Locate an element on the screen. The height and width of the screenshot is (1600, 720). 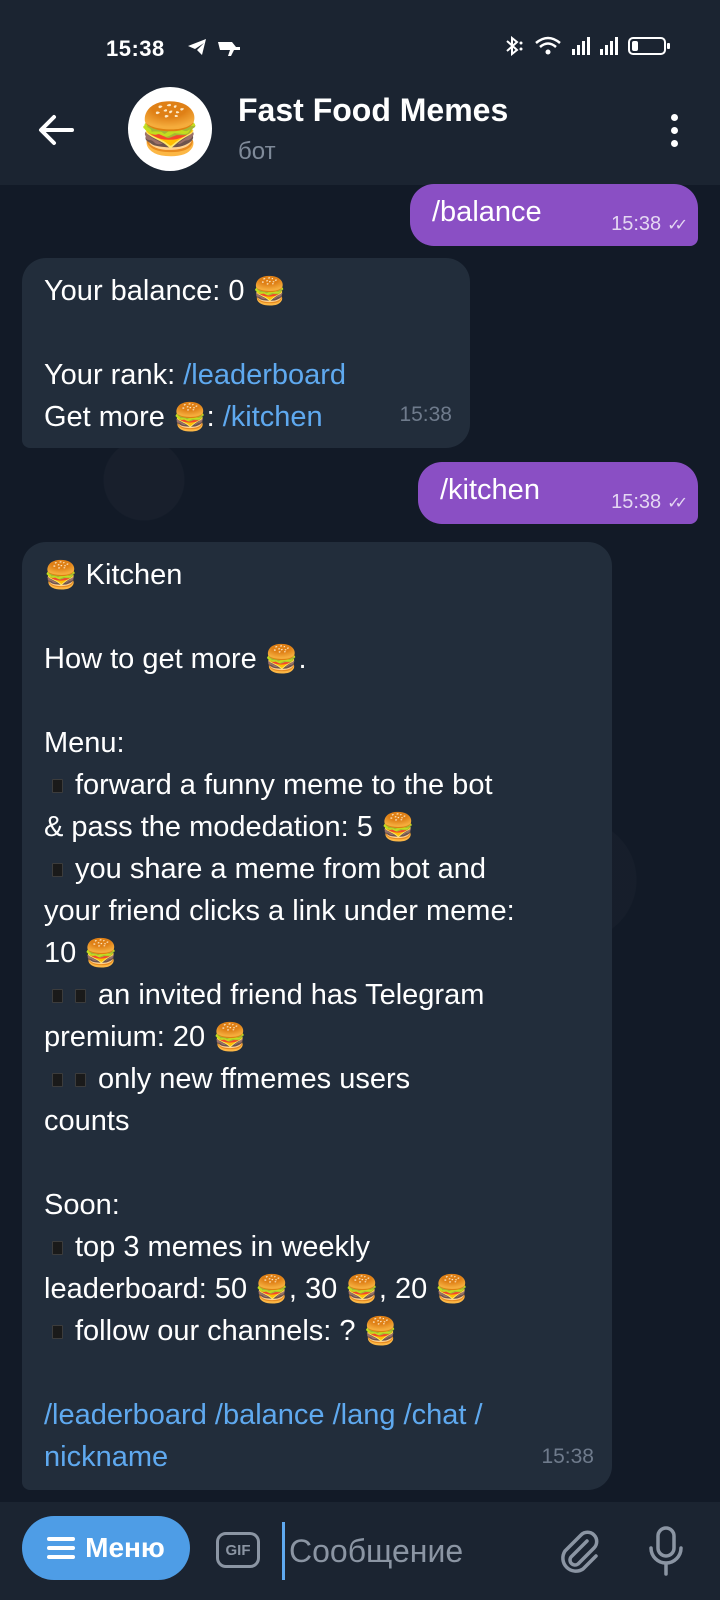
back-arrow-icon is located at coordinates (56, 130).